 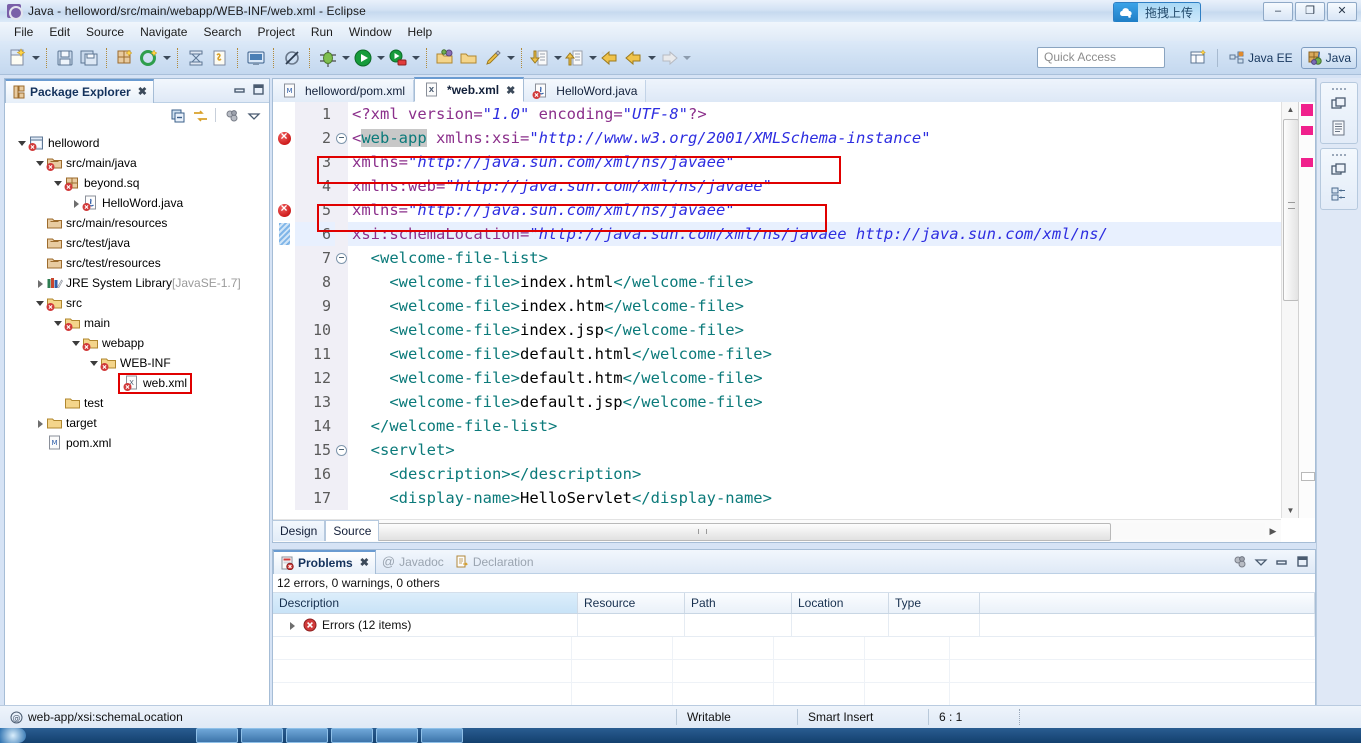 What do you see at coordinates (777, 474) in the screenshot?
I see `code-line-16: 16 <description></description>` at bounding box center [777, 474].